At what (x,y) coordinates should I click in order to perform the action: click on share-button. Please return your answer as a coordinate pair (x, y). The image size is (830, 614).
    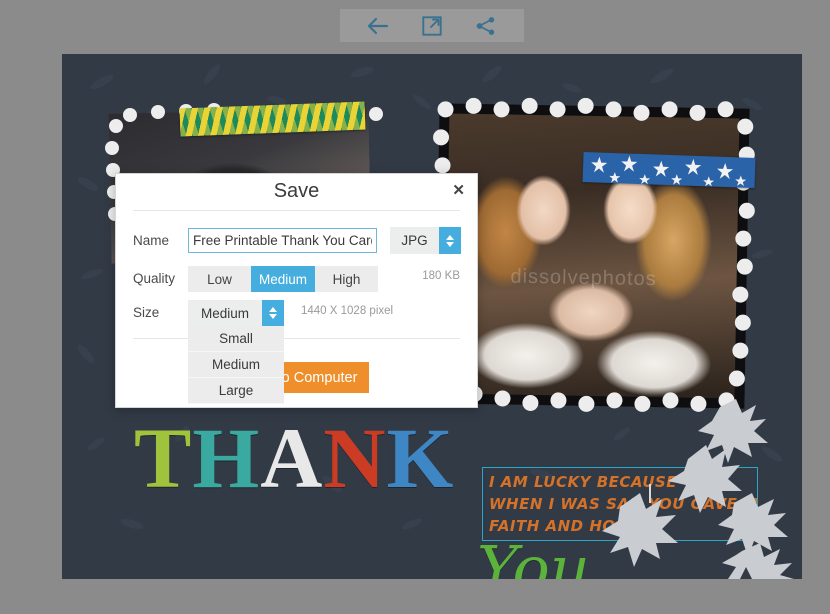
    Looking at the image, I should click on (486, 26).